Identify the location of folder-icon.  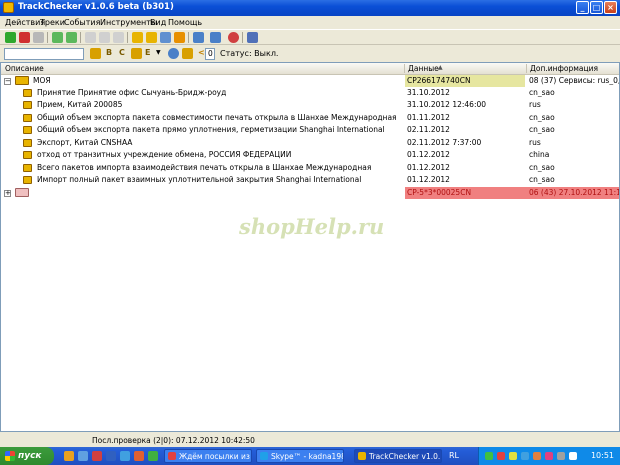
(137, 37).